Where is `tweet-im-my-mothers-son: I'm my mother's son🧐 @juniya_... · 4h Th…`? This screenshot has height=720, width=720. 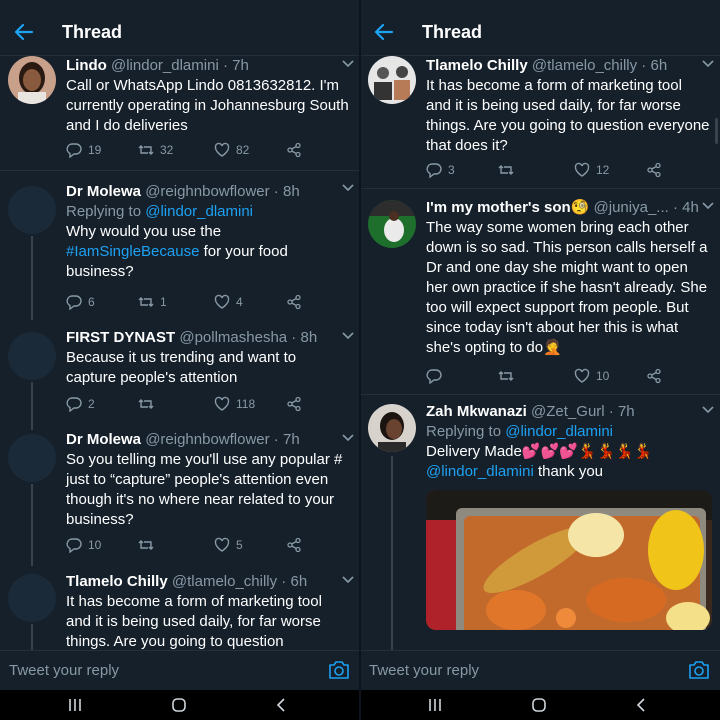 tweet-im-my-mothers-son: I'm my mother's son🧐 @juniya_... · 4h Th… is located at coordinates (540, 294).